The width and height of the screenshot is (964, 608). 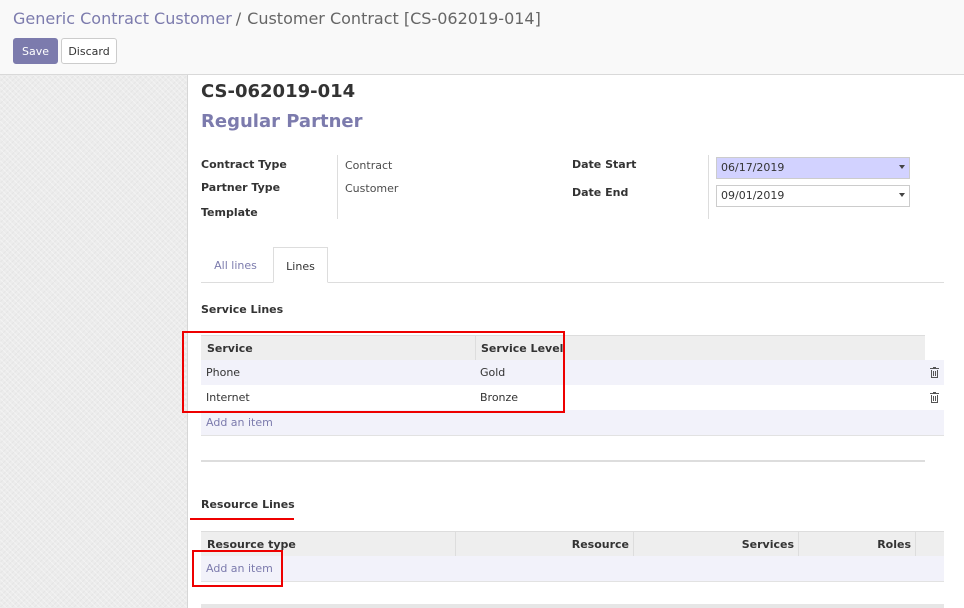 I want to click on date-start-value: 06/17/2019, so click(x=753, y=167).